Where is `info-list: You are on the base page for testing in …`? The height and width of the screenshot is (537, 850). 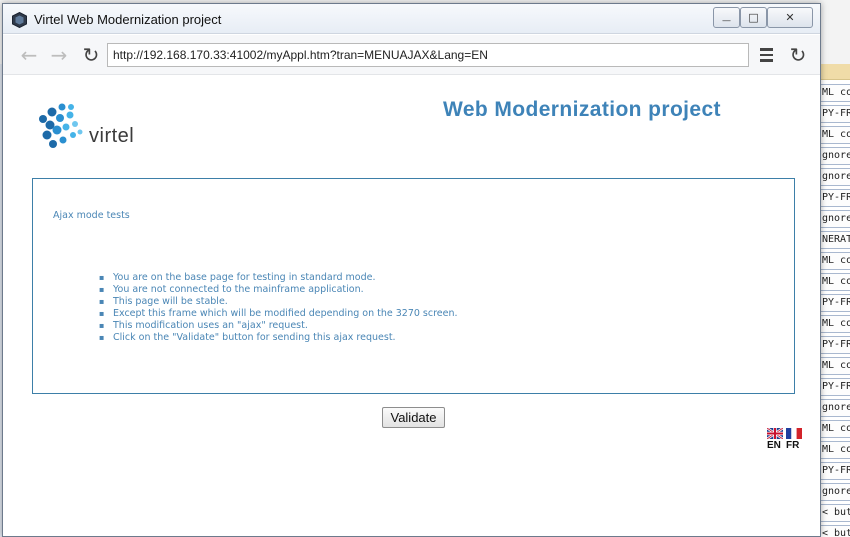 info-list: You are on the base page for testing in … is located at coordinates (278, 308).